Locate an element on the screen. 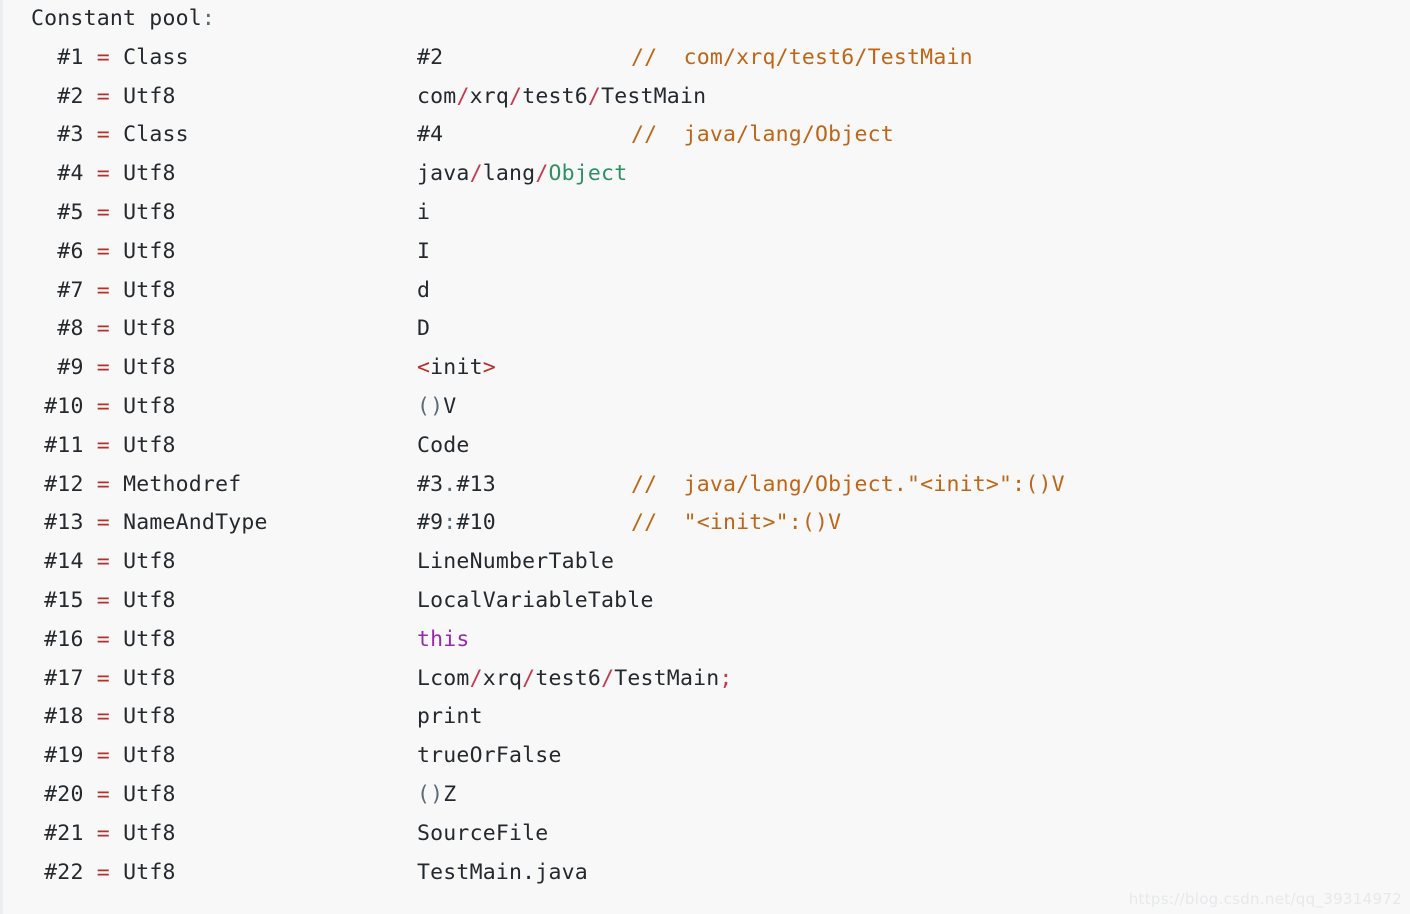 The image size is (1410, 914). entry-value: Lcom/xrq/test6/TestMain; is located at coordinates (574, 679).